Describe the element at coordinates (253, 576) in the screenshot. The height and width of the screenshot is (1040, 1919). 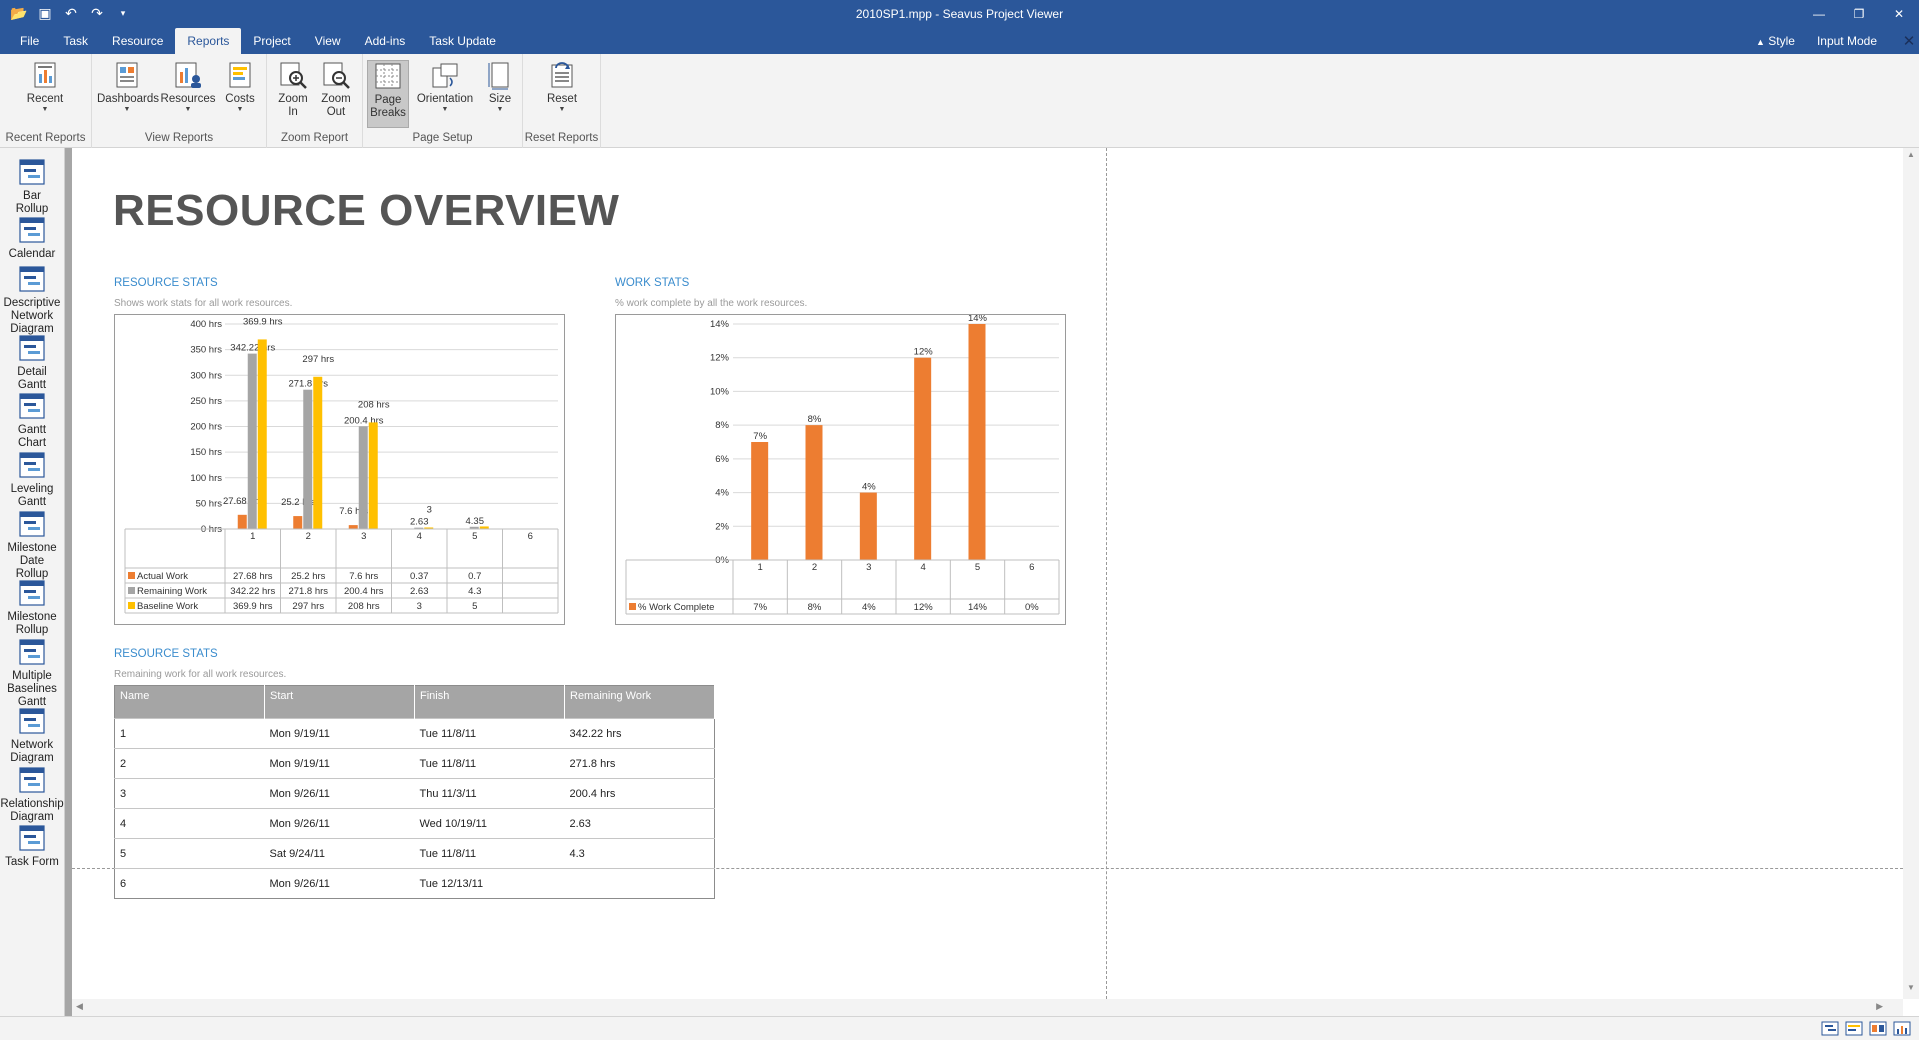
I see `data-table-cell: 27.68 hrs` at that location.